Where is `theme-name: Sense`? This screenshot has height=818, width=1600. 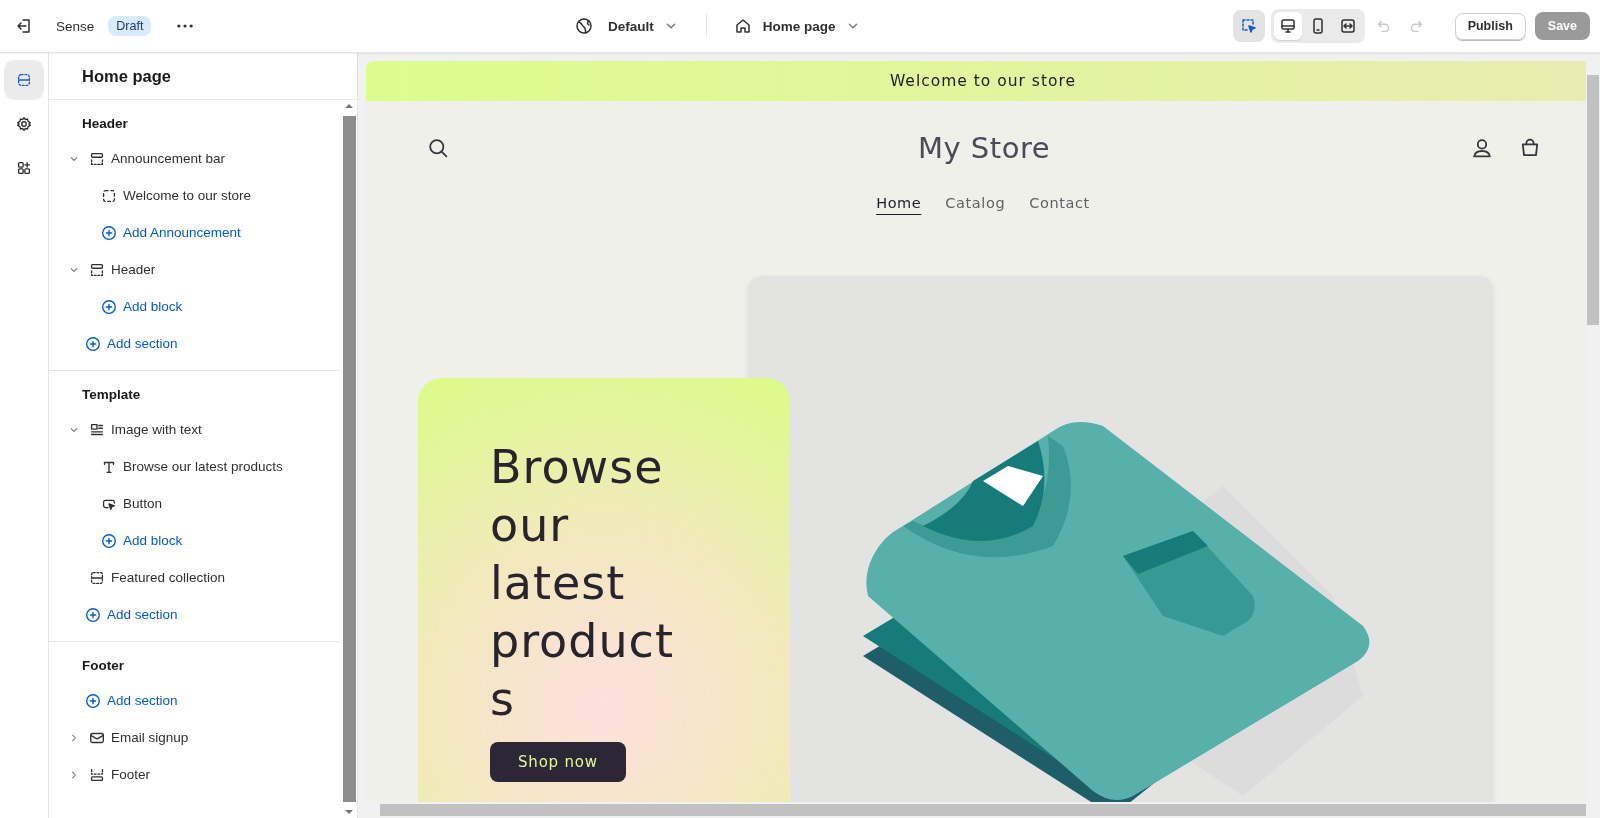
theme-name: Sense is located at coordinates (75, 26).